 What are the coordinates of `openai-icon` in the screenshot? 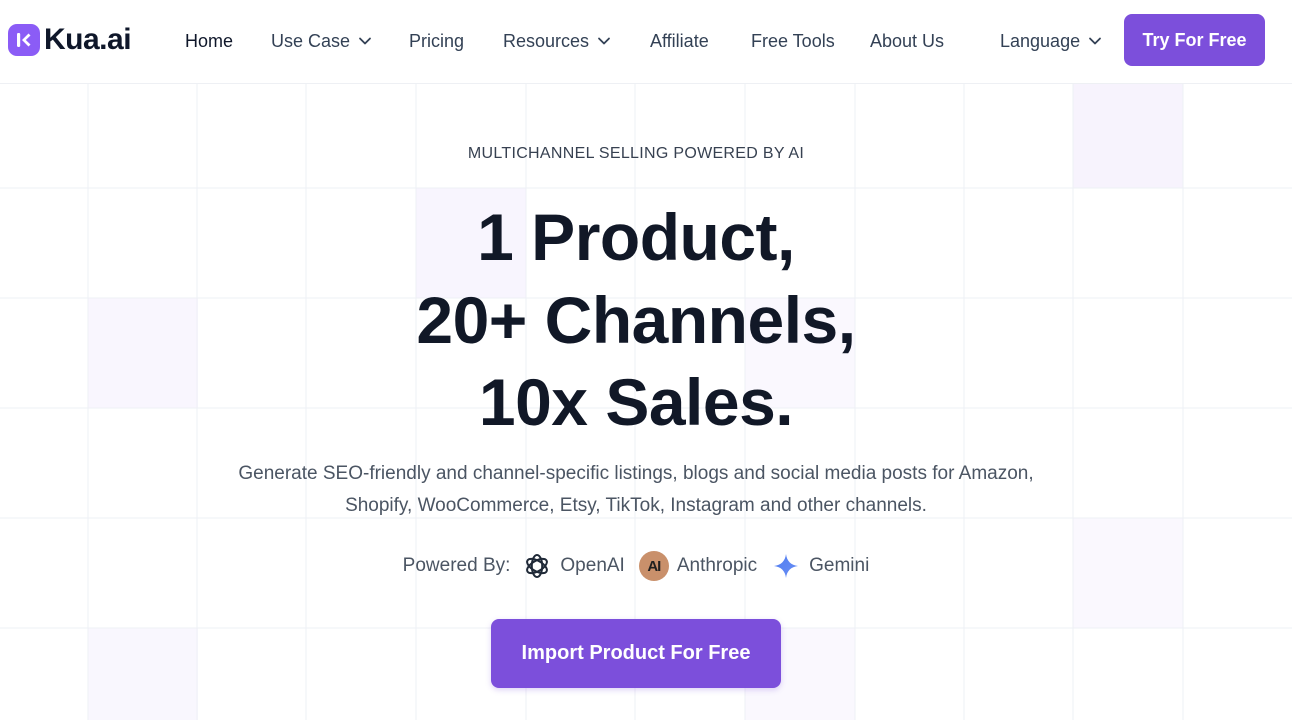 It's located at (537, 566).